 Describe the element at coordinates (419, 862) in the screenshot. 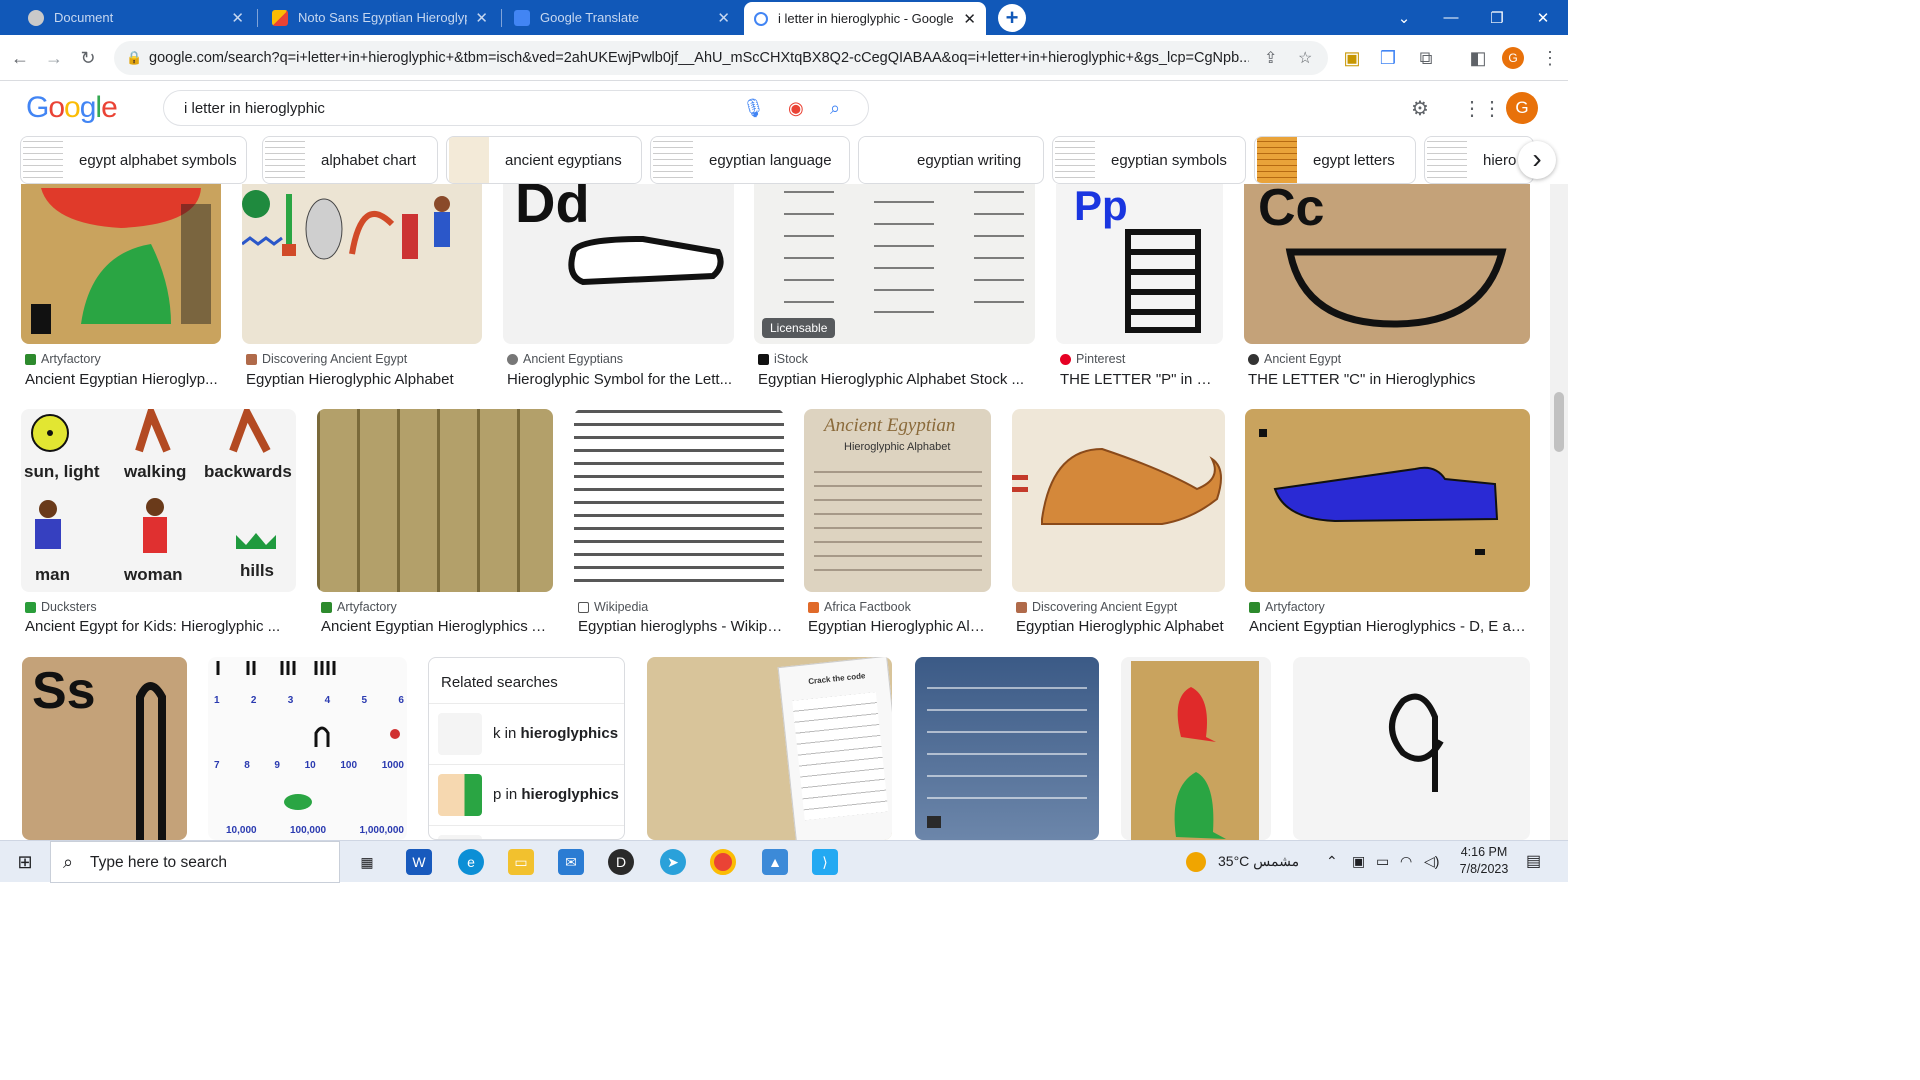

I see `word-icon: W` at that location.